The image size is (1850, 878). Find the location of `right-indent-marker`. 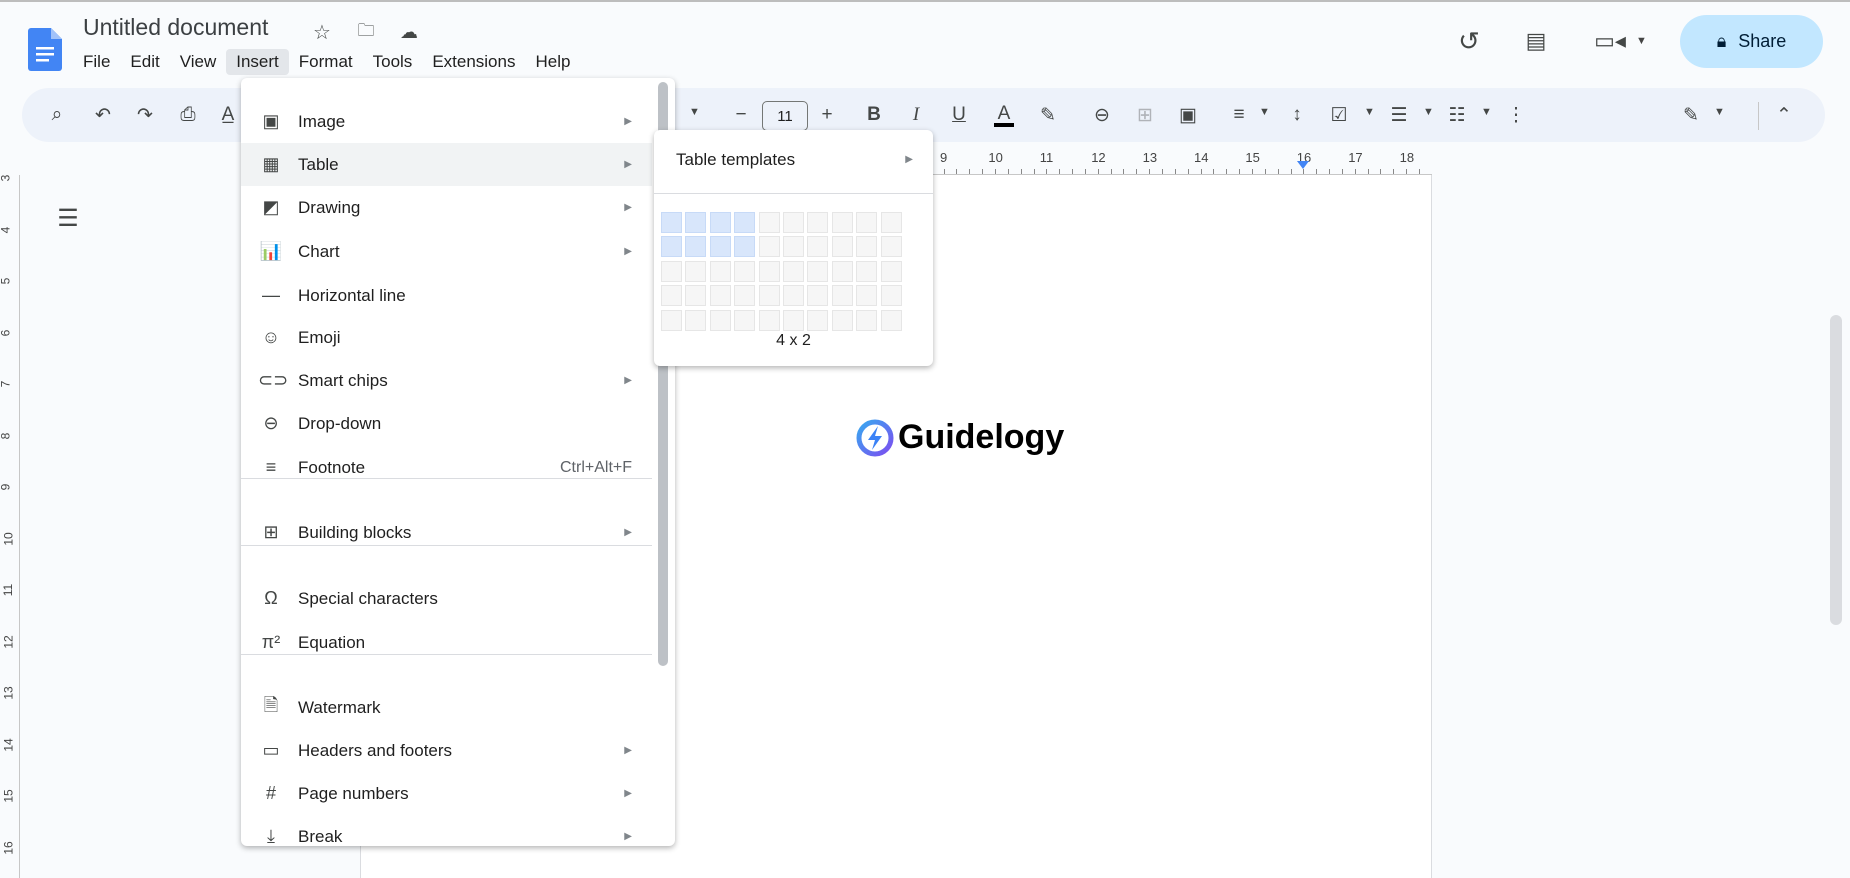

right-indent-marker is located at coordinates (1303, 165).